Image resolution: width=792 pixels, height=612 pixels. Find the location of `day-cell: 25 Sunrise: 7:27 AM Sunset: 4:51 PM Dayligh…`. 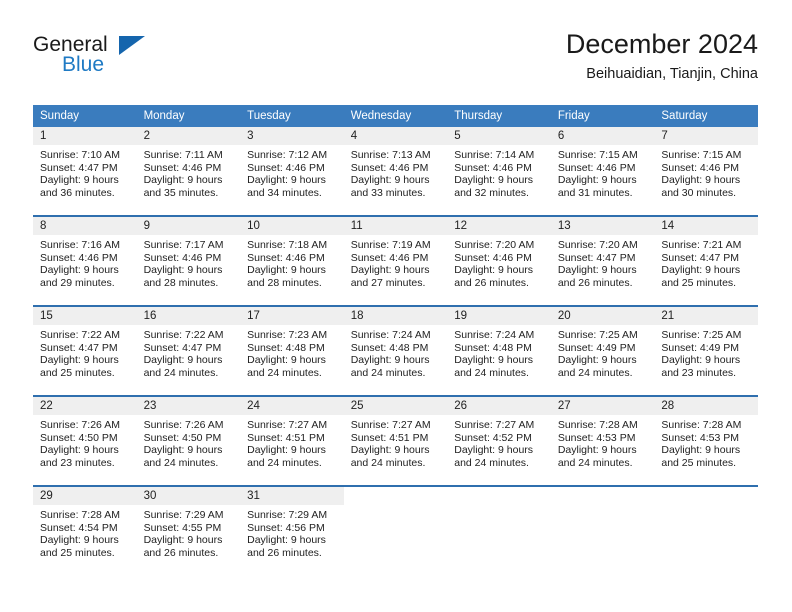

day-cell: 25 Sunrise: 7:27 AM Sunset: 4:51 PM Dayligh… is located at coordinates (395, 440).